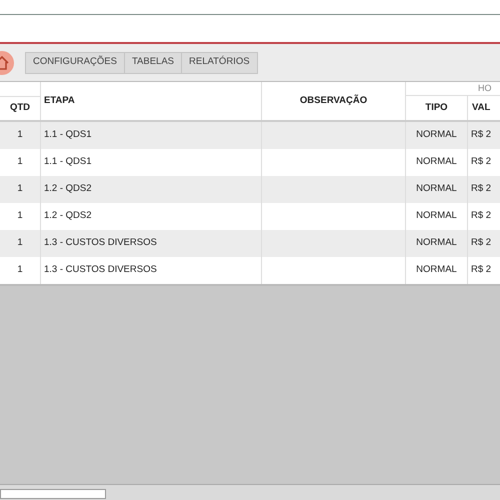  I want to click on column-header: QTD, so click(20, 108).